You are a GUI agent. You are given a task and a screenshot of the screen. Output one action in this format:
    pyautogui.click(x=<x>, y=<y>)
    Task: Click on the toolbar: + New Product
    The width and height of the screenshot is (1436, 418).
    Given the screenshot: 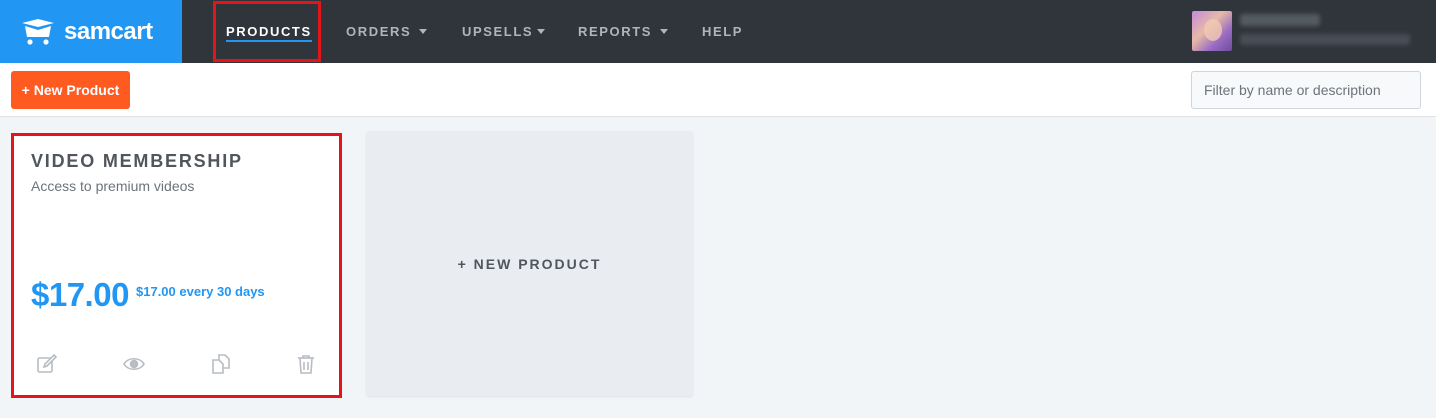 What is the action you would take?
    pyautogui.click(x=718, y=90)
    